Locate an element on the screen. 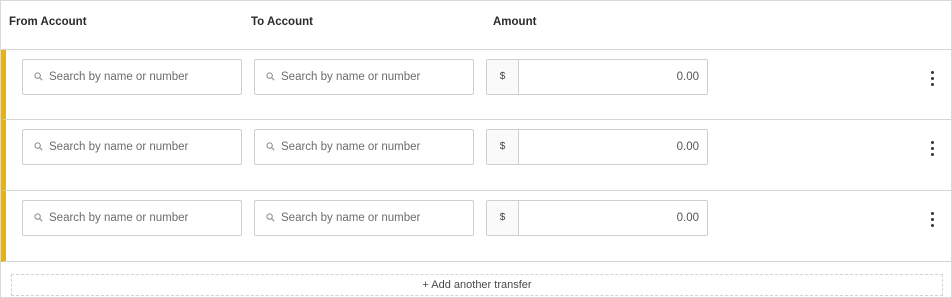 This screenshot has height=298, width=952. from-account-header: From Account is located at coordinates (48, 22).